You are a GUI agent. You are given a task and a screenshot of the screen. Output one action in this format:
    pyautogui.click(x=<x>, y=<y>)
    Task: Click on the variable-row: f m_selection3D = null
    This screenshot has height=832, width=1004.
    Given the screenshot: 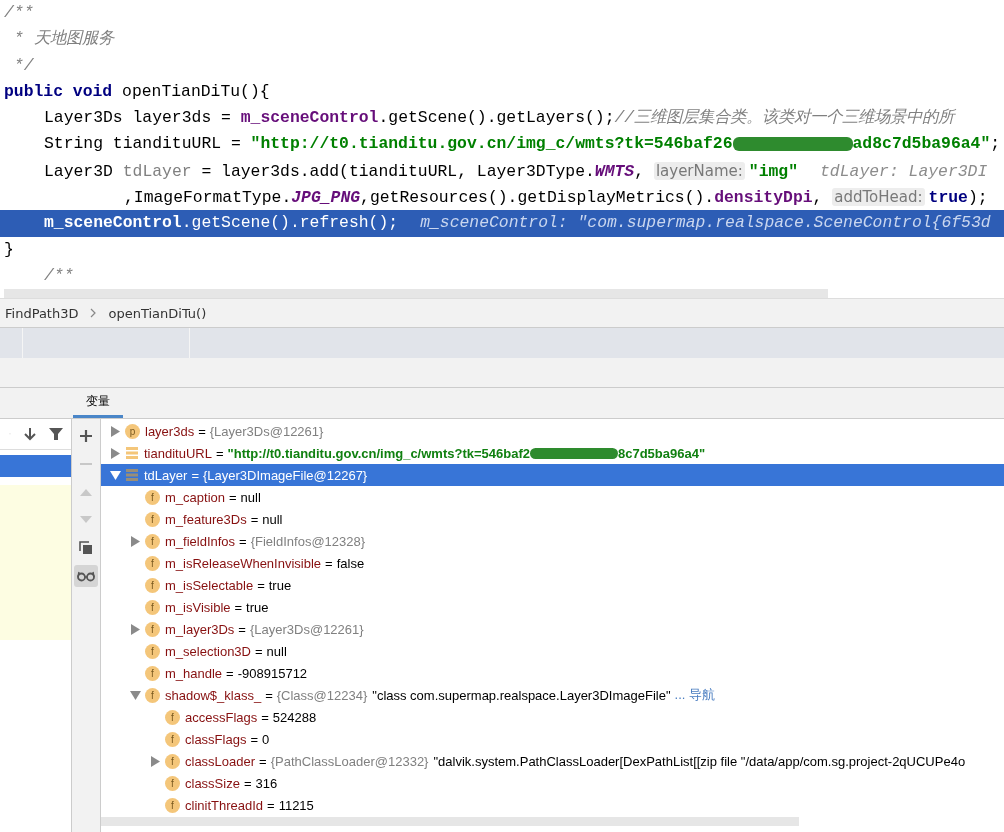 What is the action you would take?
    pyautogui.click(x=552, y=651)
    